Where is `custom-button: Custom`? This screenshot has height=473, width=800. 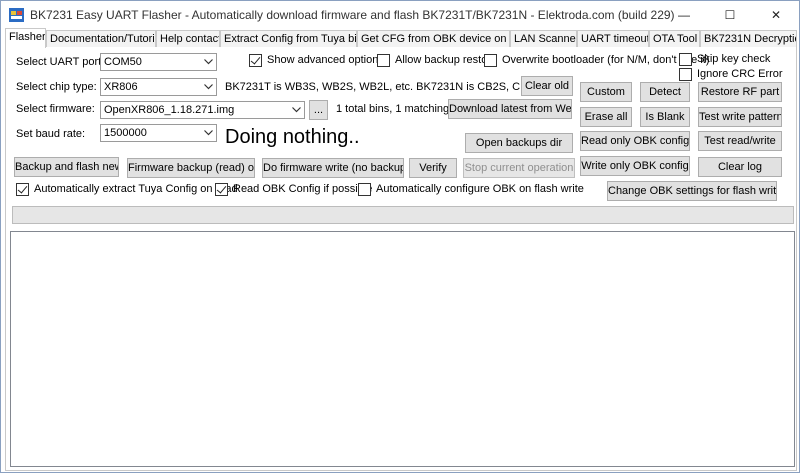
custom-button: Custom is located at coordinates (606, 92).